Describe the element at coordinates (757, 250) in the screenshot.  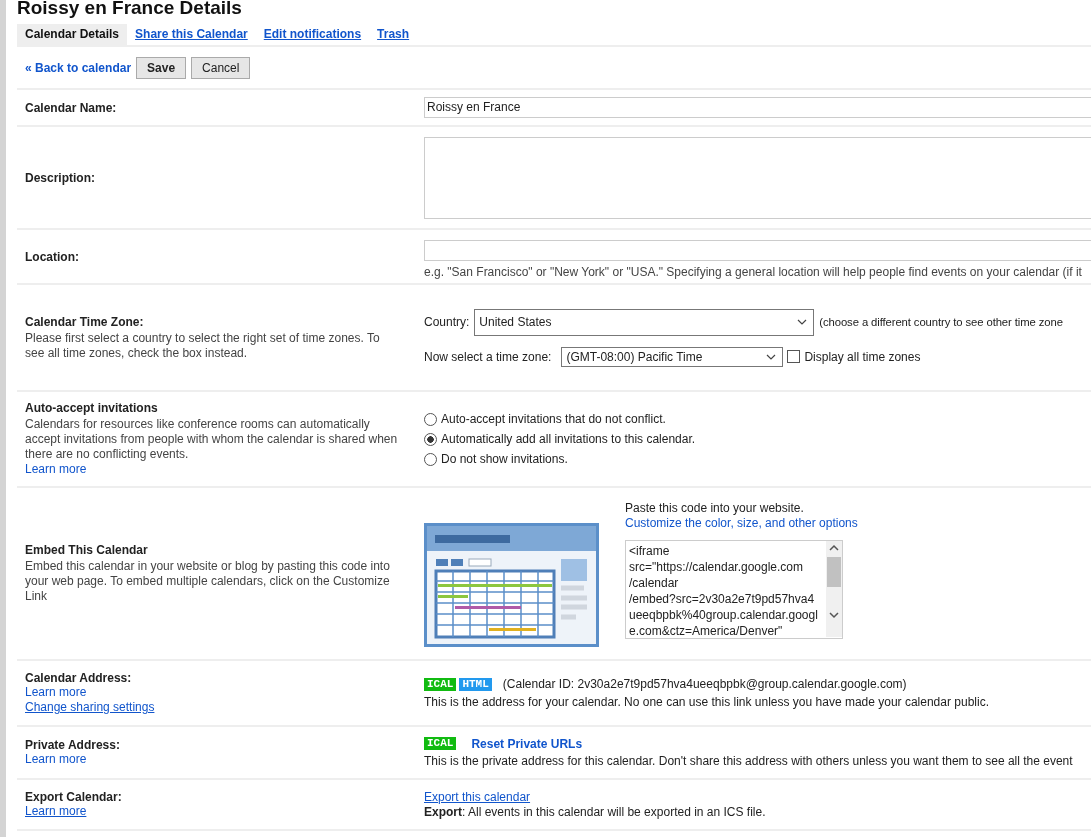
I see `location-field` at that location.